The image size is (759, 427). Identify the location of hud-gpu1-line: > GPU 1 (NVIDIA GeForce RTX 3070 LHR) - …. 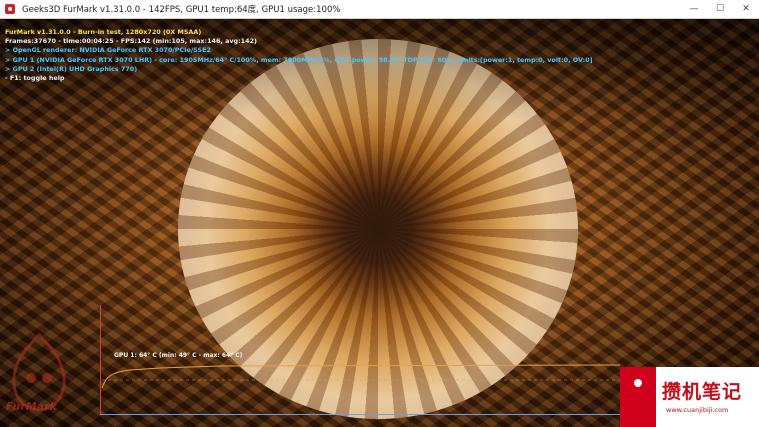
(299, 59).